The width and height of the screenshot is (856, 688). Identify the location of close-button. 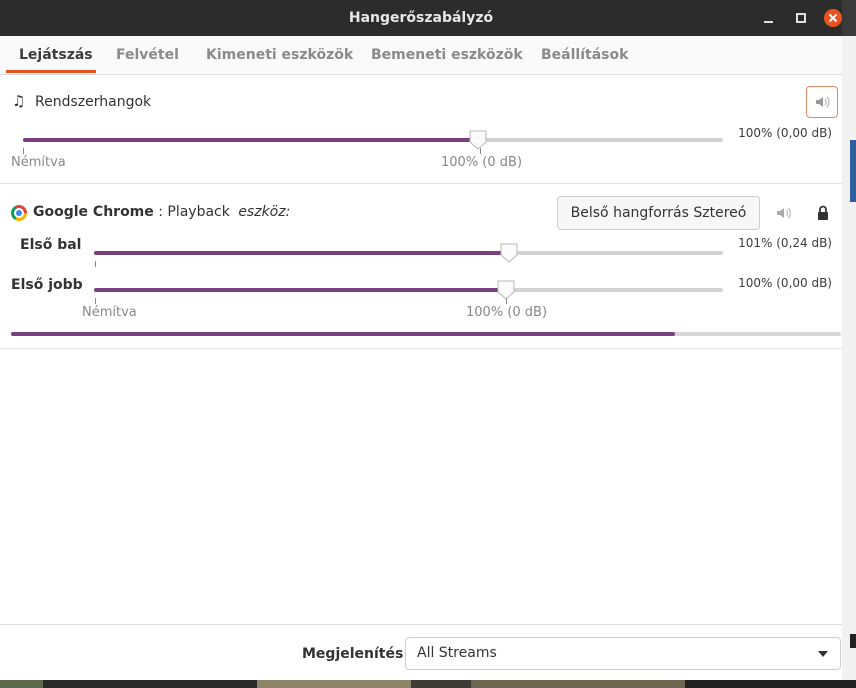
(833, 18).